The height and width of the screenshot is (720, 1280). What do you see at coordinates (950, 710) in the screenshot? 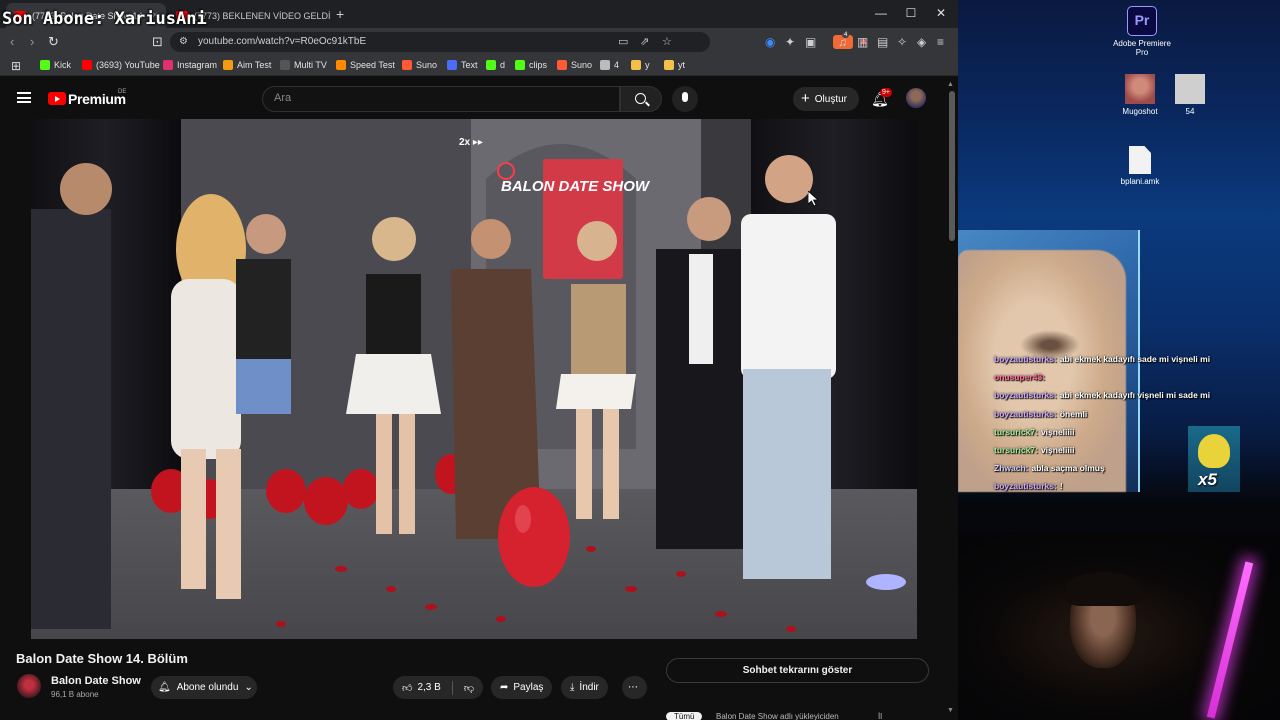
I see `scroll-down-icon: ▼` at bounding box center [950, 710].